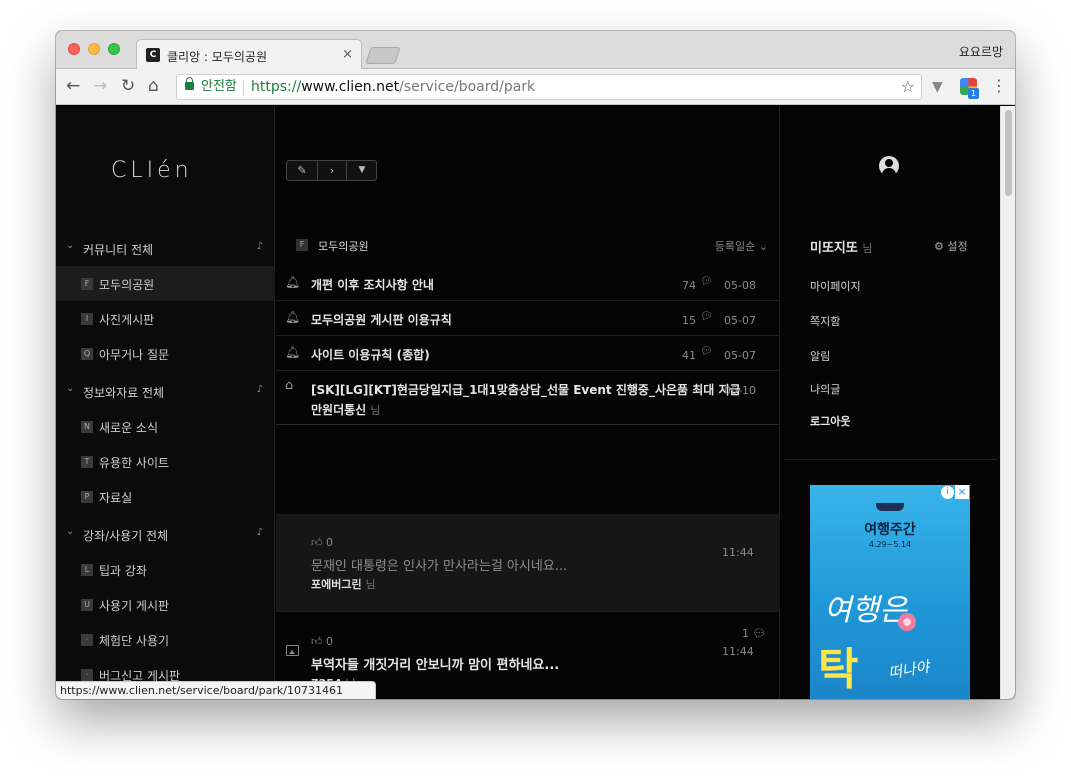 This screenshot has width=1071, height=779. Describe the element at coordinates (129, 428) in the screenshot. I see `sidebar-item-label: 새로운 소식` at that location.